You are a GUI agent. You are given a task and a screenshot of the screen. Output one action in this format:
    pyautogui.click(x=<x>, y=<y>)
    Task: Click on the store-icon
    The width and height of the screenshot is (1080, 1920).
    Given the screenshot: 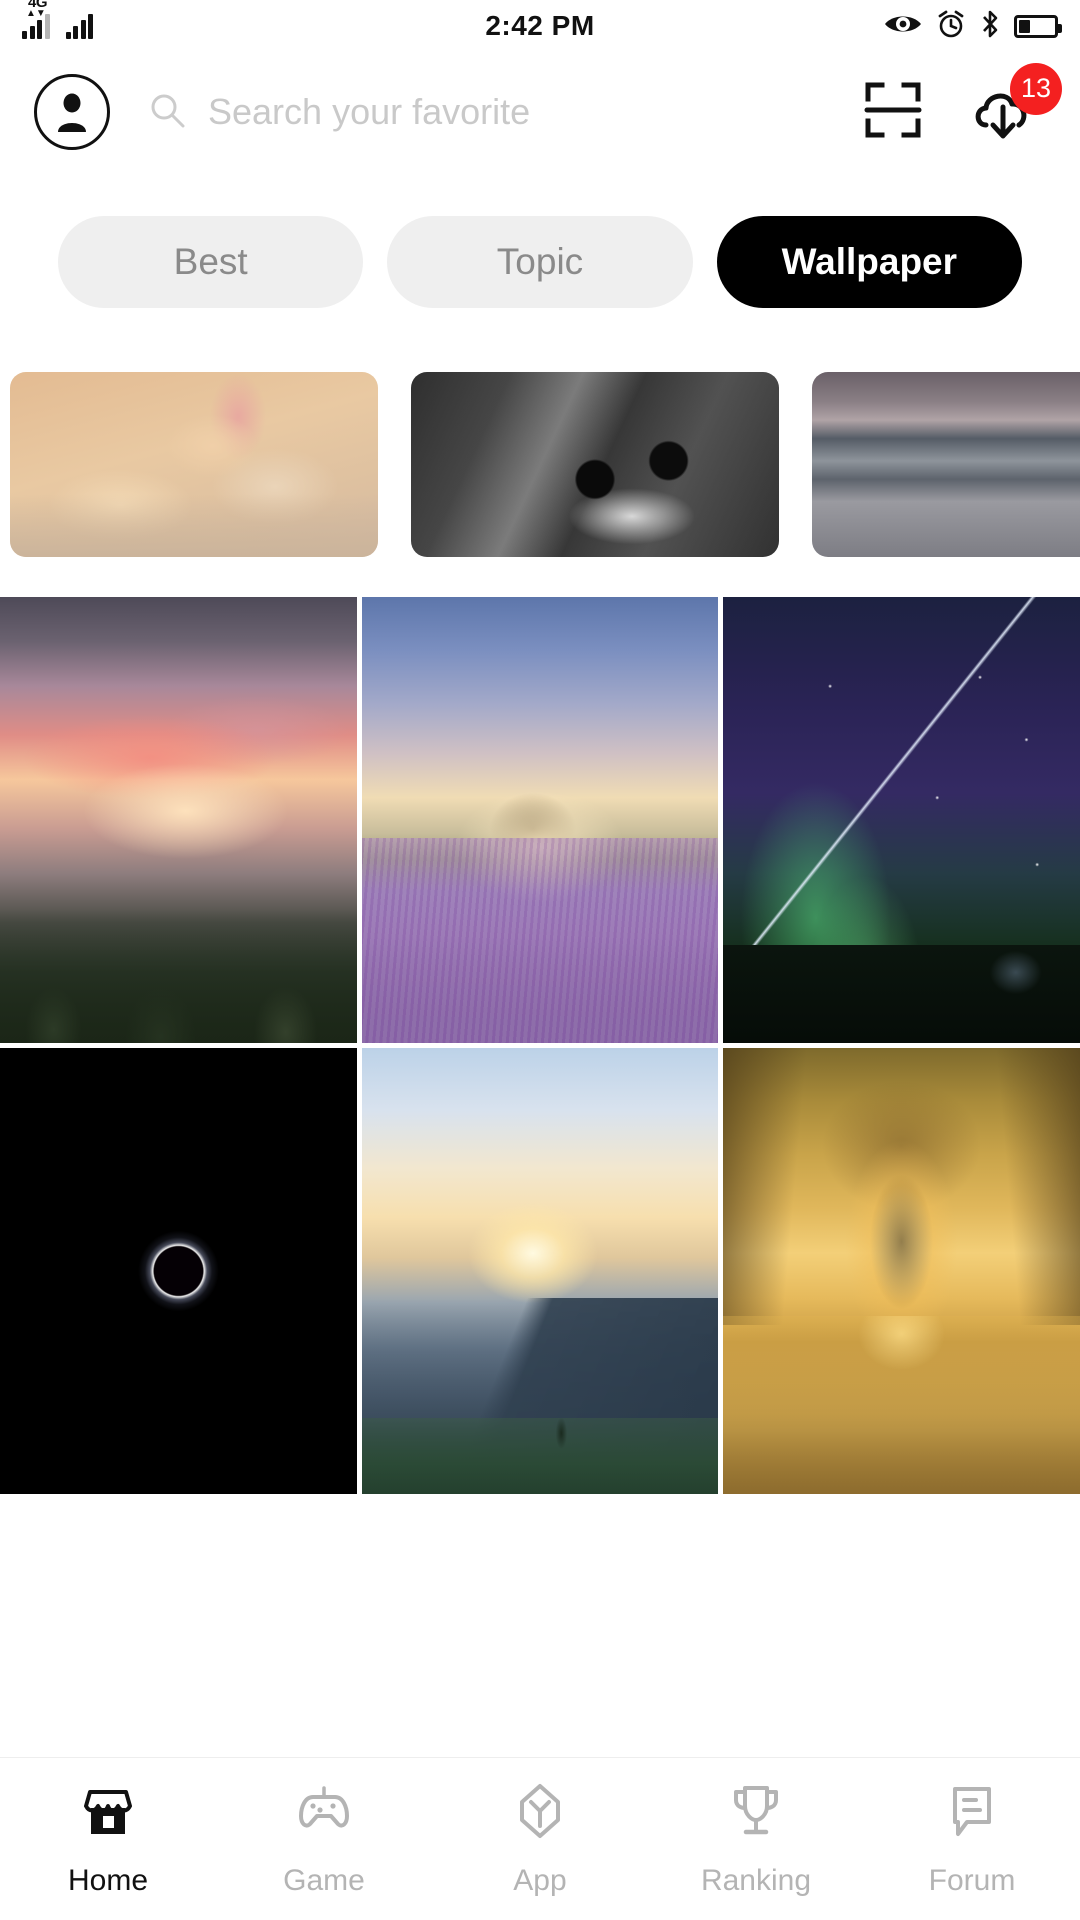 What is the action you would take?
    pyautogui.click(x=108, y=1813)
    